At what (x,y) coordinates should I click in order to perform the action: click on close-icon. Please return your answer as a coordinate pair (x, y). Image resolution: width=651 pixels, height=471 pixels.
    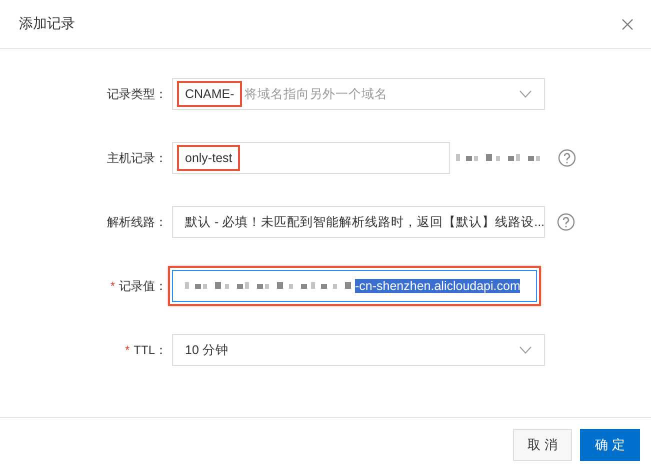
    Looking at the image, I should click on (627, 24).